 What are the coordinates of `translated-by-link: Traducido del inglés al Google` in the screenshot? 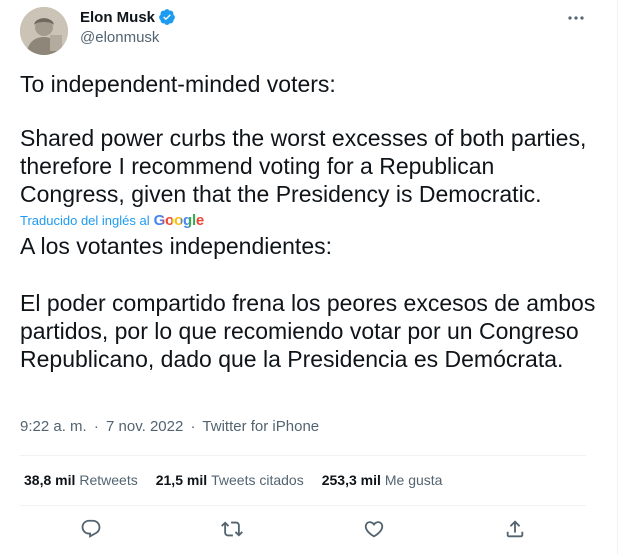 It's located at (112, 220).